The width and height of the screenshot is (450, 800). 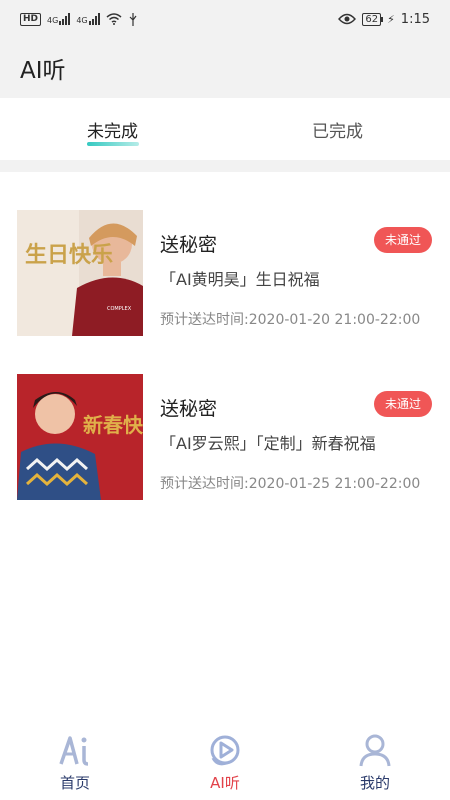 What do you see at coordinates (290, 320) in the screenshot?
I see `delivery-time: 预计送达时间:2020-01-20 21:00-22:00` at bounding box center [290, 320].